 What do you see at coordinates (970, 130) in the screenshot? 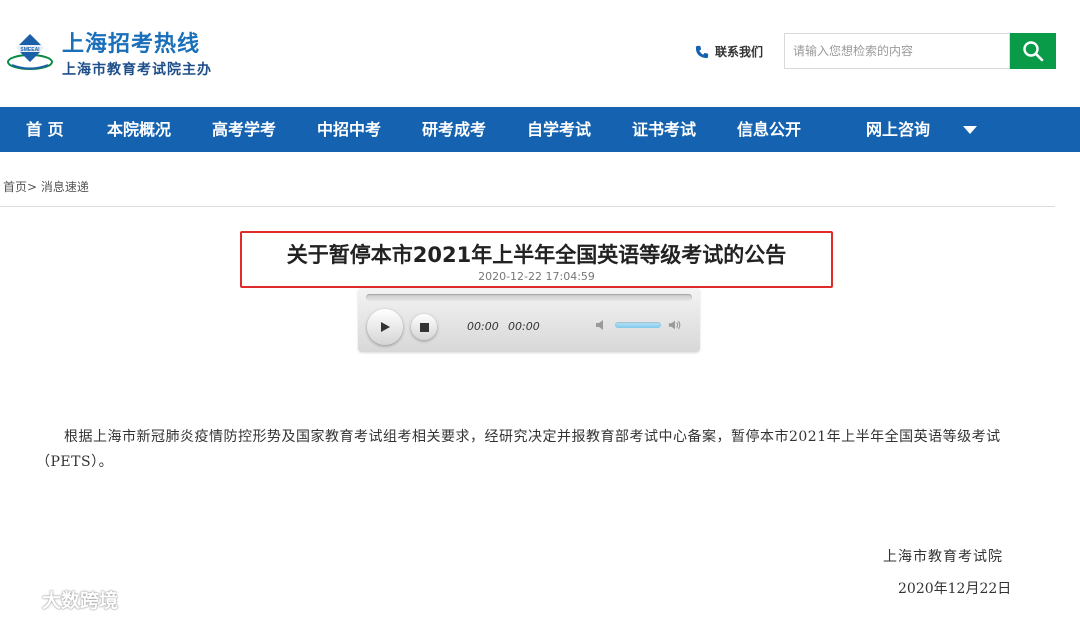
I see `caret-down-icon` at bounding box center [970, 130].